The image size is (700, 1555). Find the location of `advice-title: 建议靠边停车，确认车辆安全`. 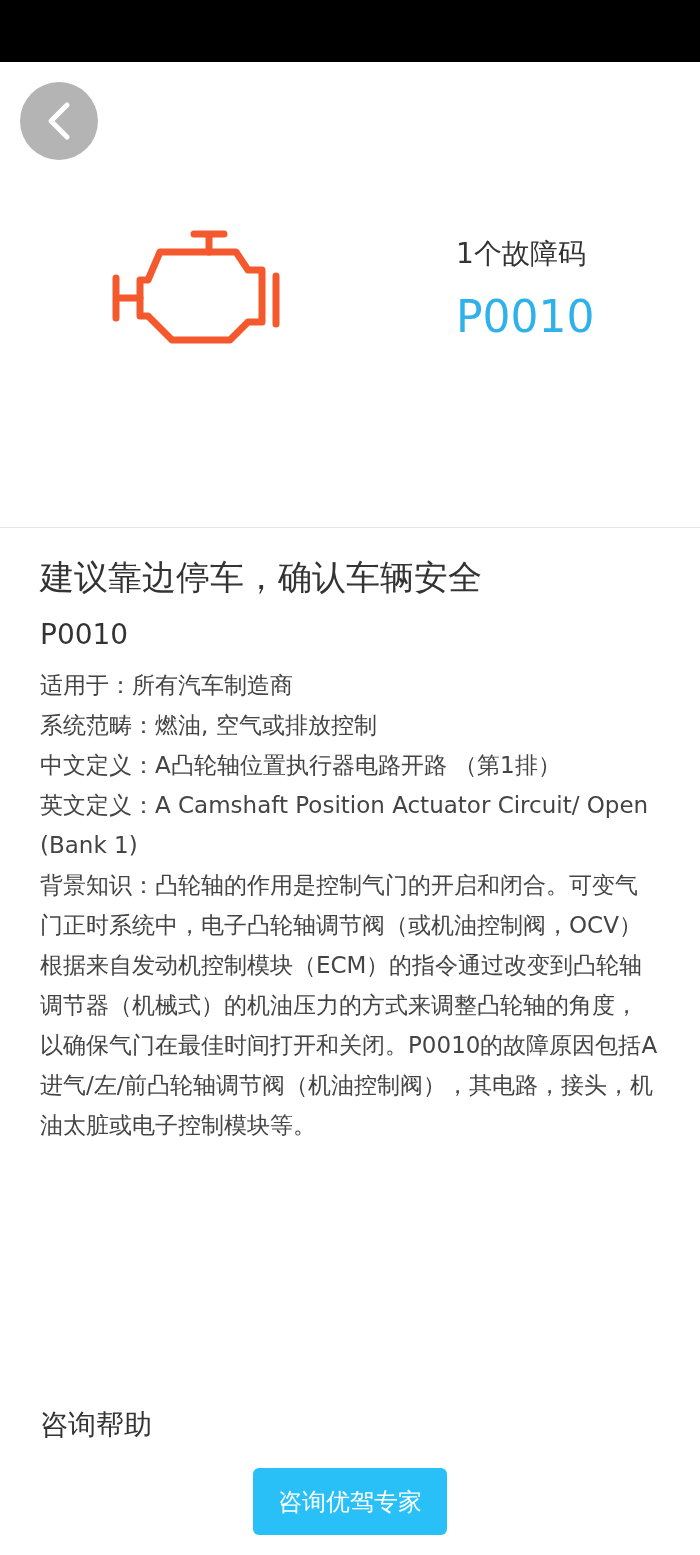

advice-title: 建议靠边停车，确认车辆安全 is located at coordinates (261, 577).